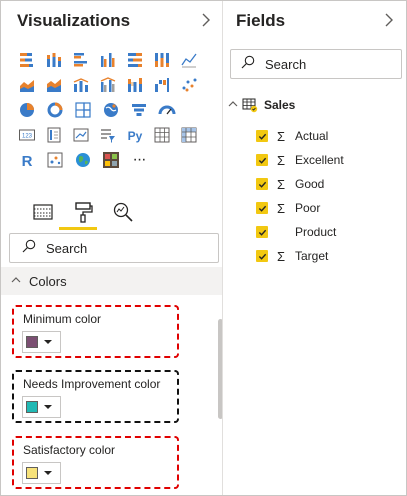 The image size is (407, 496). Describe the element at coordinates (41, 407) in the screenshot. I see `needs-improvement-color-picker` at that location.